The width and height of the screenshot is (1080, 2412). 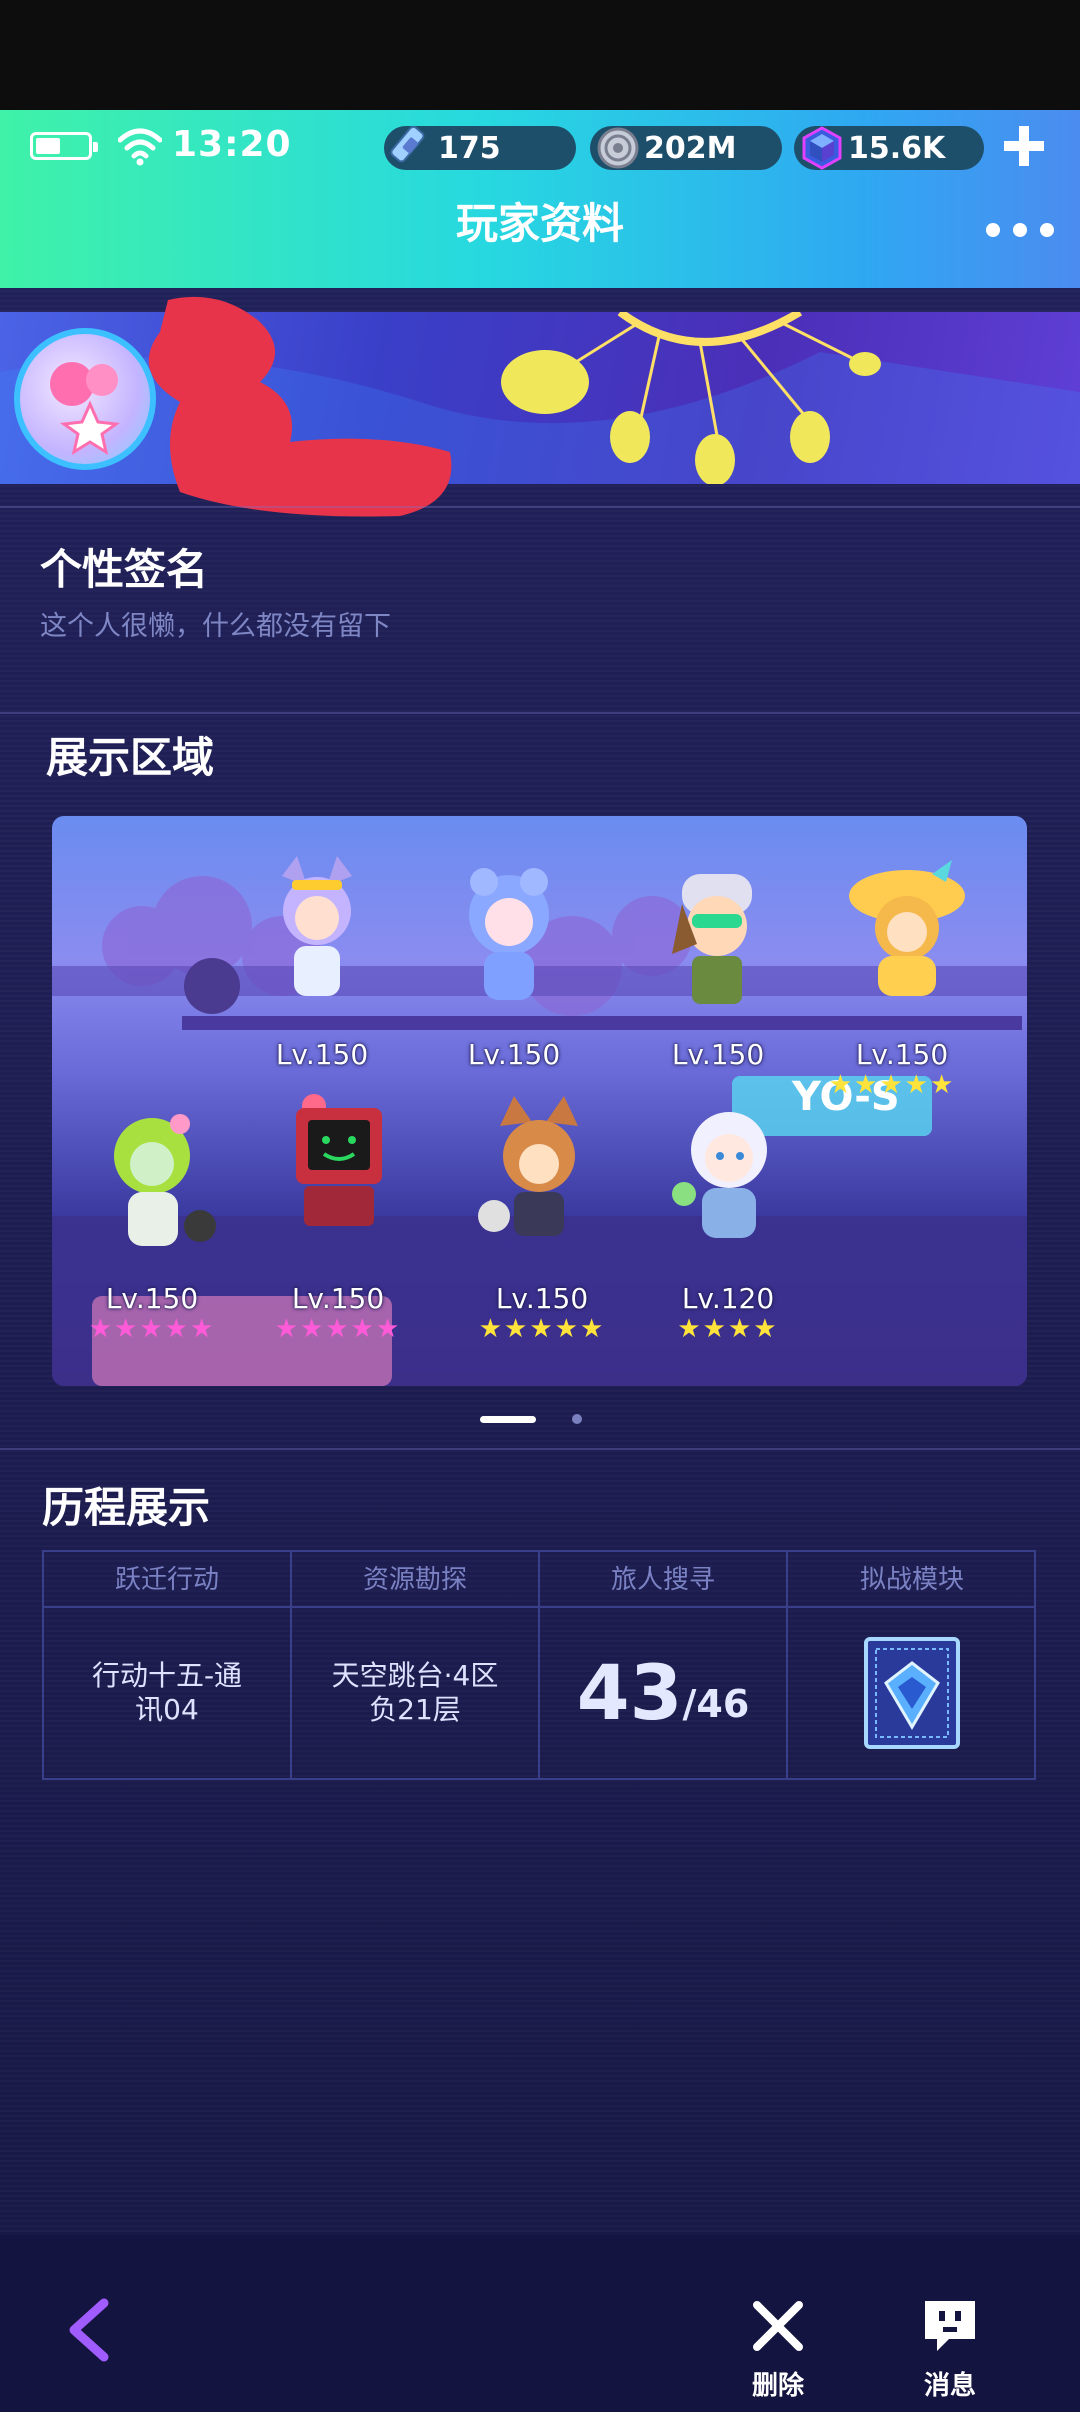 I want to click on character-fox-boy, so click(x=539, y=1171).